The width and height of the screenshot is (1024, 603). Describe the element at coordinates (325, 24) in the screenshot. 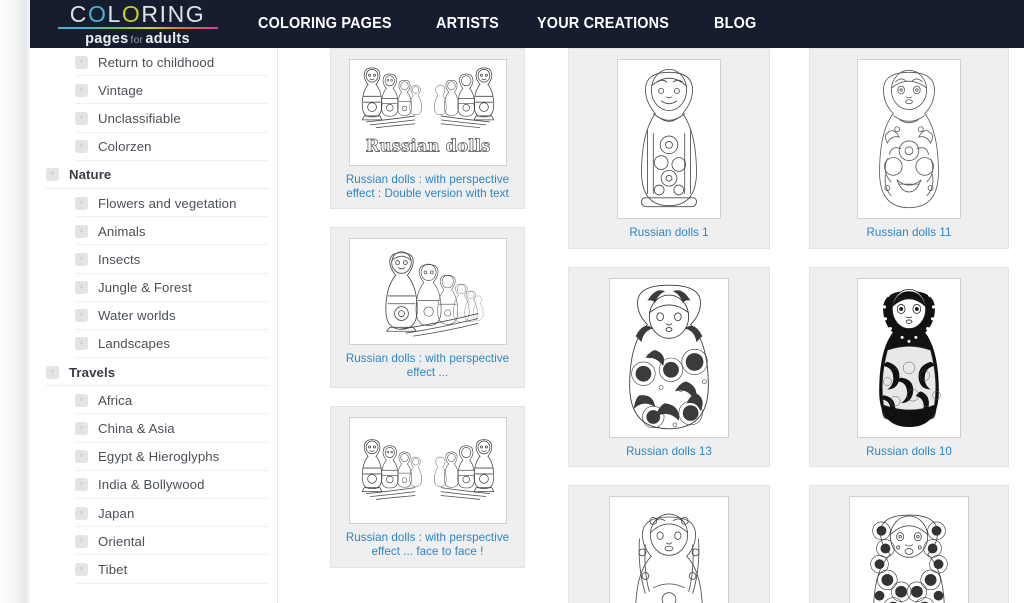

I see `nav-item-coloring-pages: COLORING PAGES` at that location.